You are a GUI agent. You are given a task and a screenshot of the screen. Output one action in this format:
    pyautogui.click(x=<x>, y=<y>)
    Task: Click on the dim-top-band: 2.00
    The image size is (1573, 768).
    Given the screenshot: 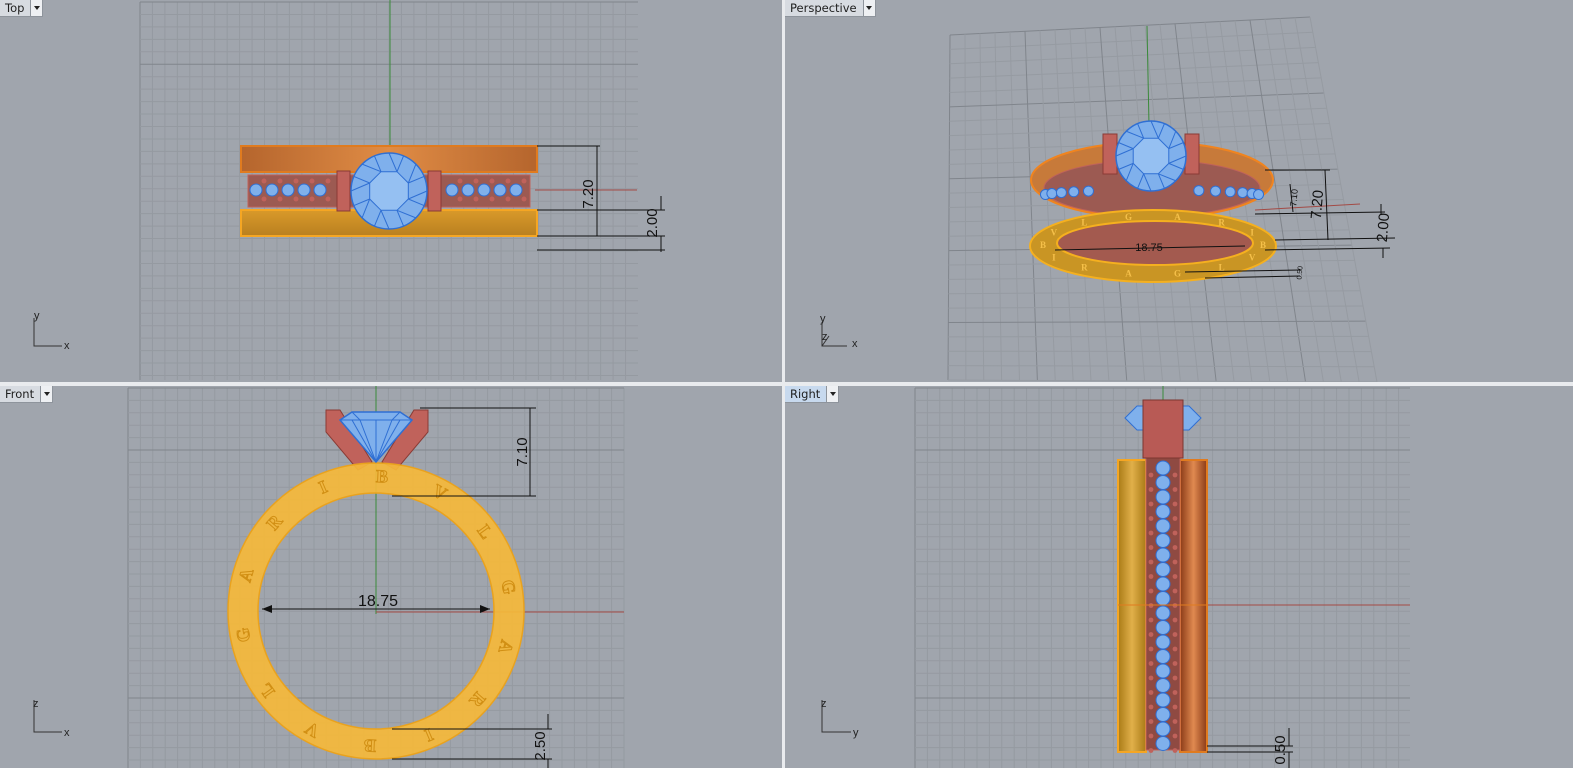 What is the action you would take?
    pyautogui.click(x=652, y=222)
    